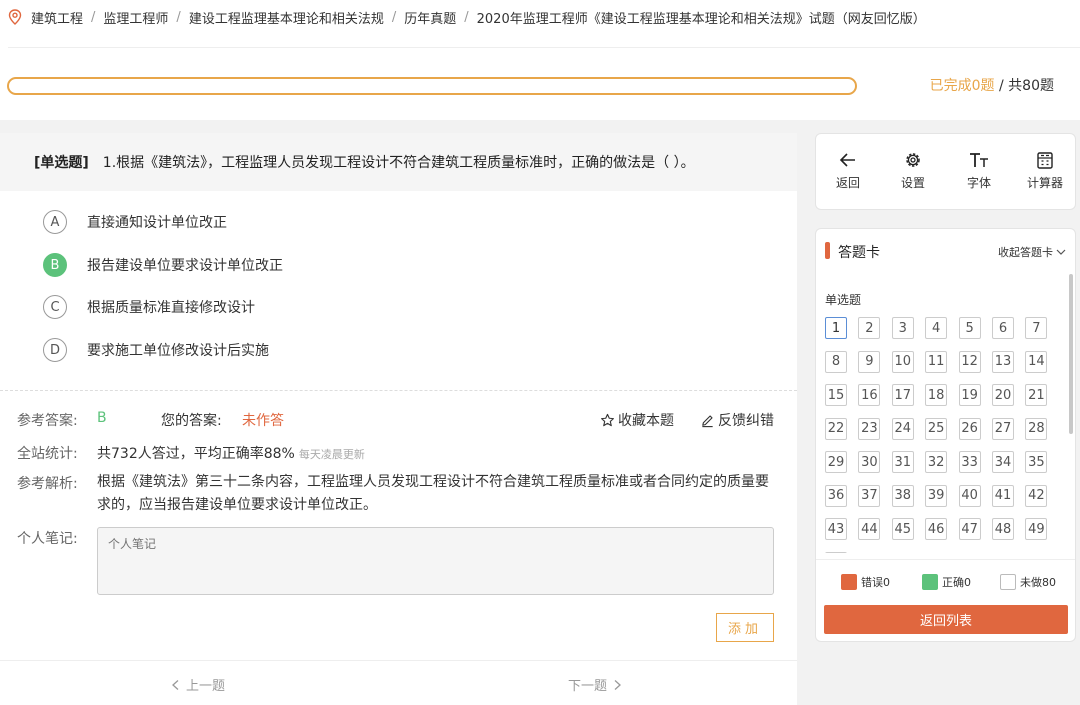  Describe the element at coordinates (969, 529) in the screenshot. I see `question-number-cell: 47` at that location.